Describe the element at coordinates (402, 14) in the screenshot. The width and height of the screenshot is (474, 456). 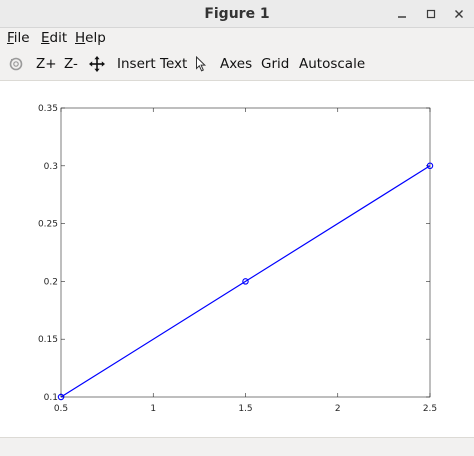
I see `minimize-button` at that location.